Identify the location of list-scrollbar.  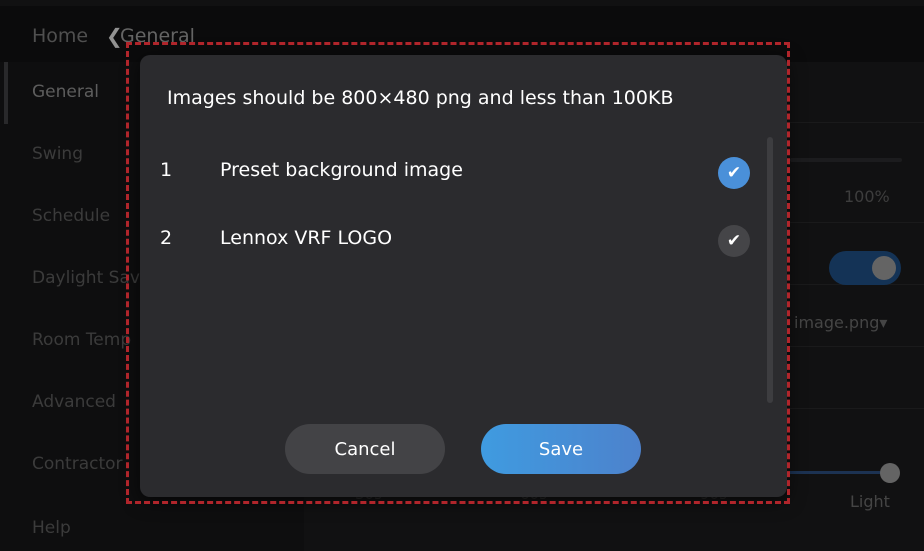
(770, 270).